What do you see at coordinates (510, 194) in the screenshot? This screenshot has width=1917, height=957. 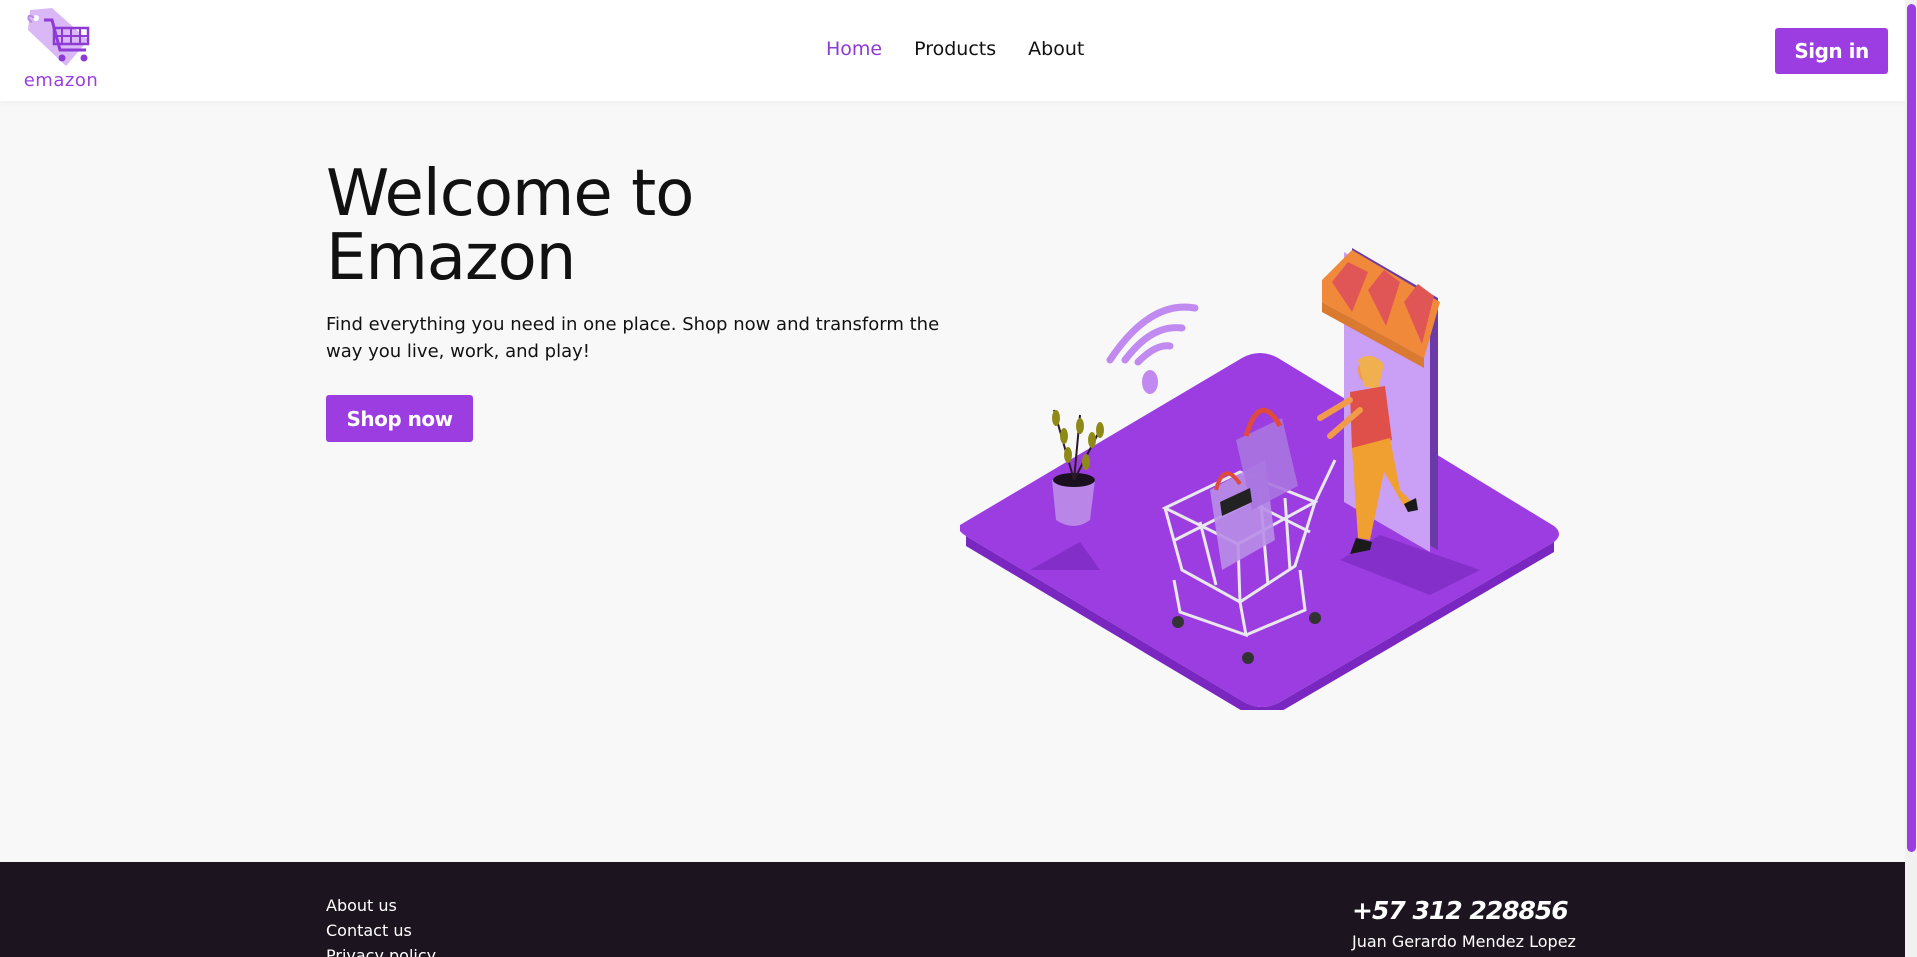 I see `hero-title-line1: Welcome to` at bounding box center [510, 194].